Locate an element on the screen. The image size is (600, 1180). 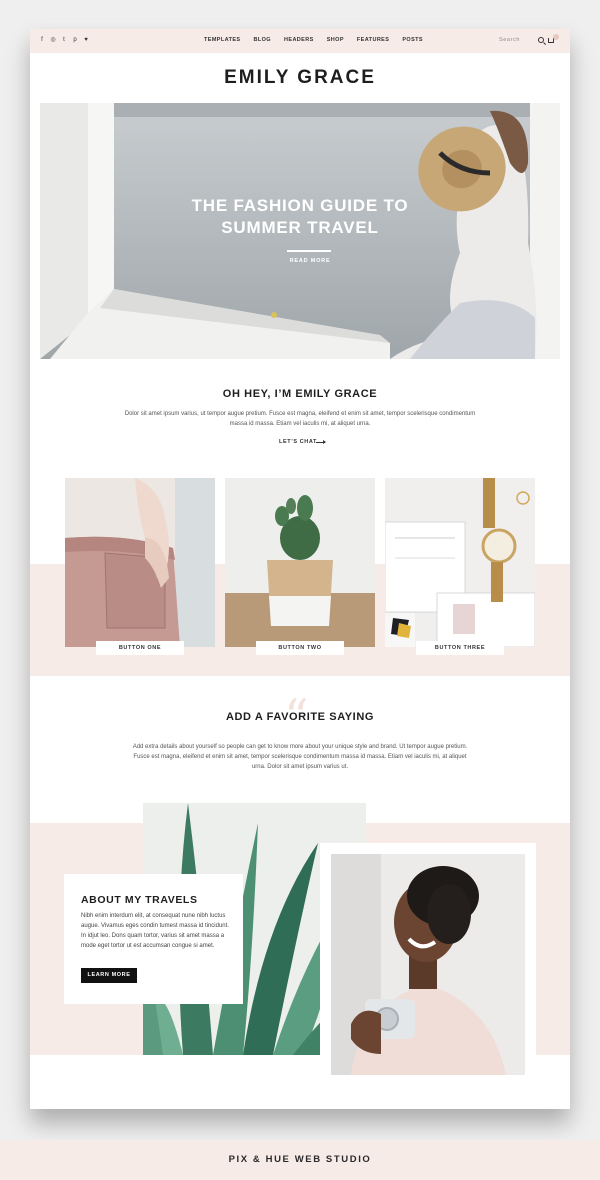
hero-title: THE FASHION GUIDE TO SUMMER TRAVEL is located at coordinates (300, 217).